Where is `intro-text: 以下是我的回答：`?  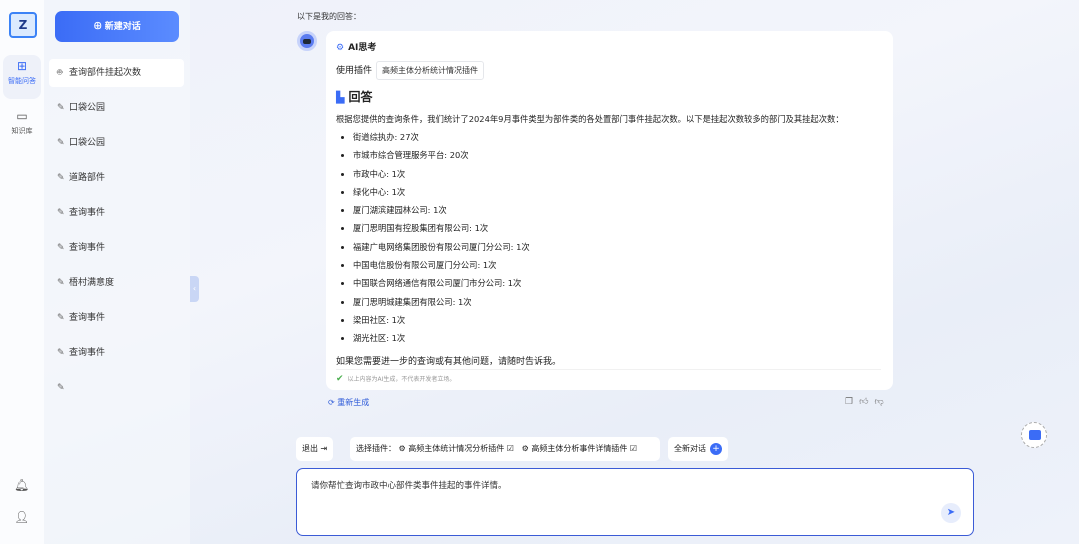
intro-text: 以下是我的回答： is located at coordinates (329, 16).